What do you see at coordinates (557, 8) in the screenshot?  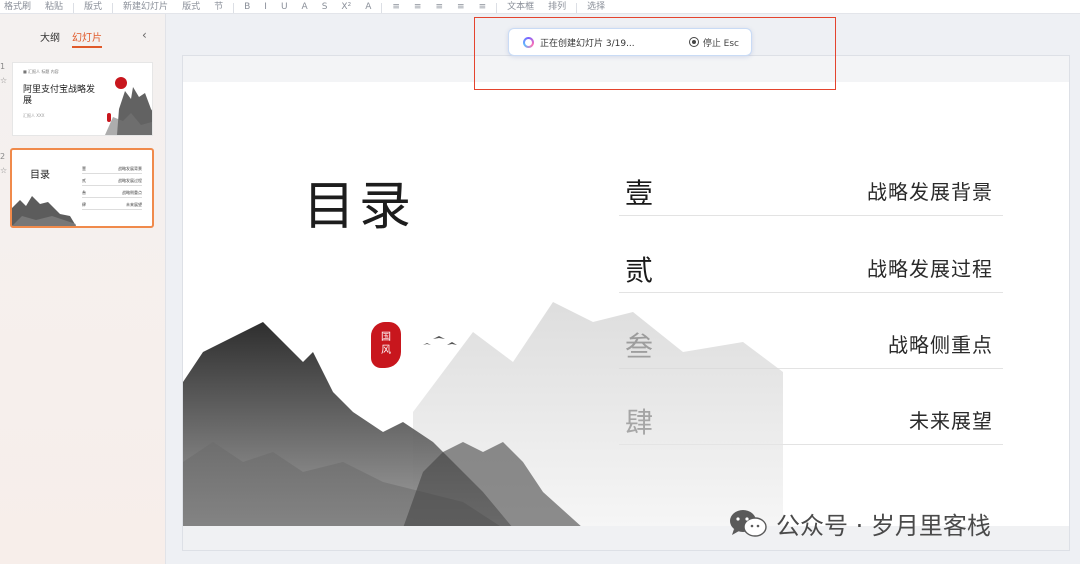 I see `arrange-button: 排列` at bounding box center [557, 8].